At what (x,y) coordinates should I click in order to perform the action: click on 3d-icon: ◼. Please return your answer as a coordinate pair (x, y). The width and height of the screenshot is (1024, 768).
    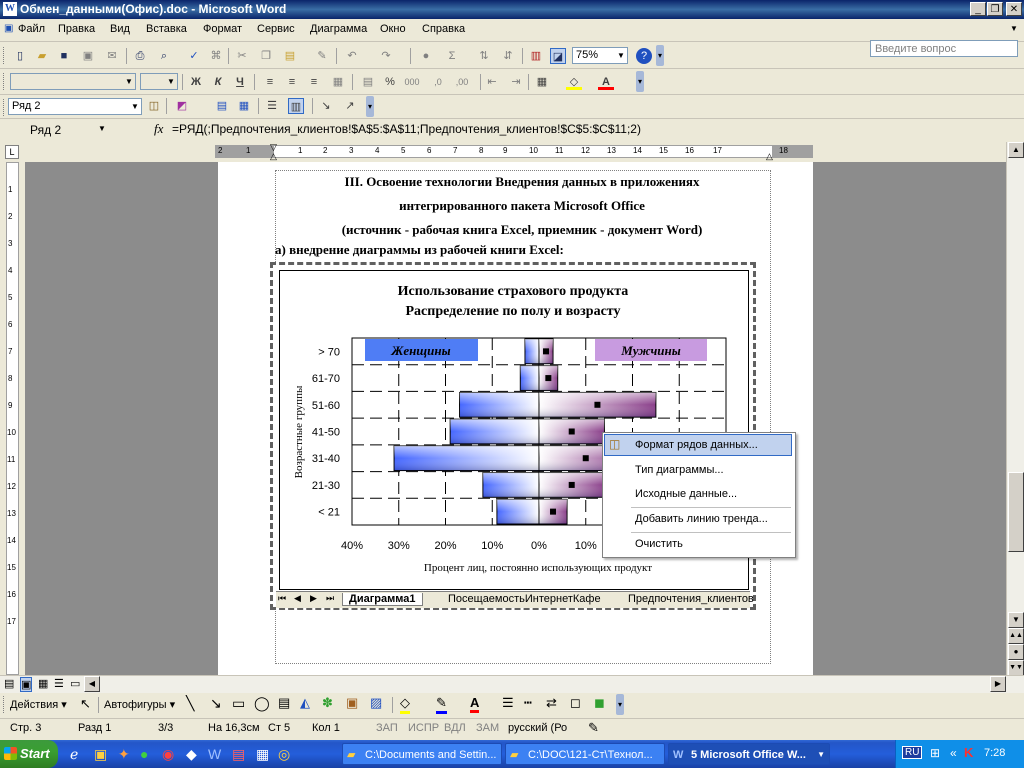
    Looking at the image, I should click on (599, 703).